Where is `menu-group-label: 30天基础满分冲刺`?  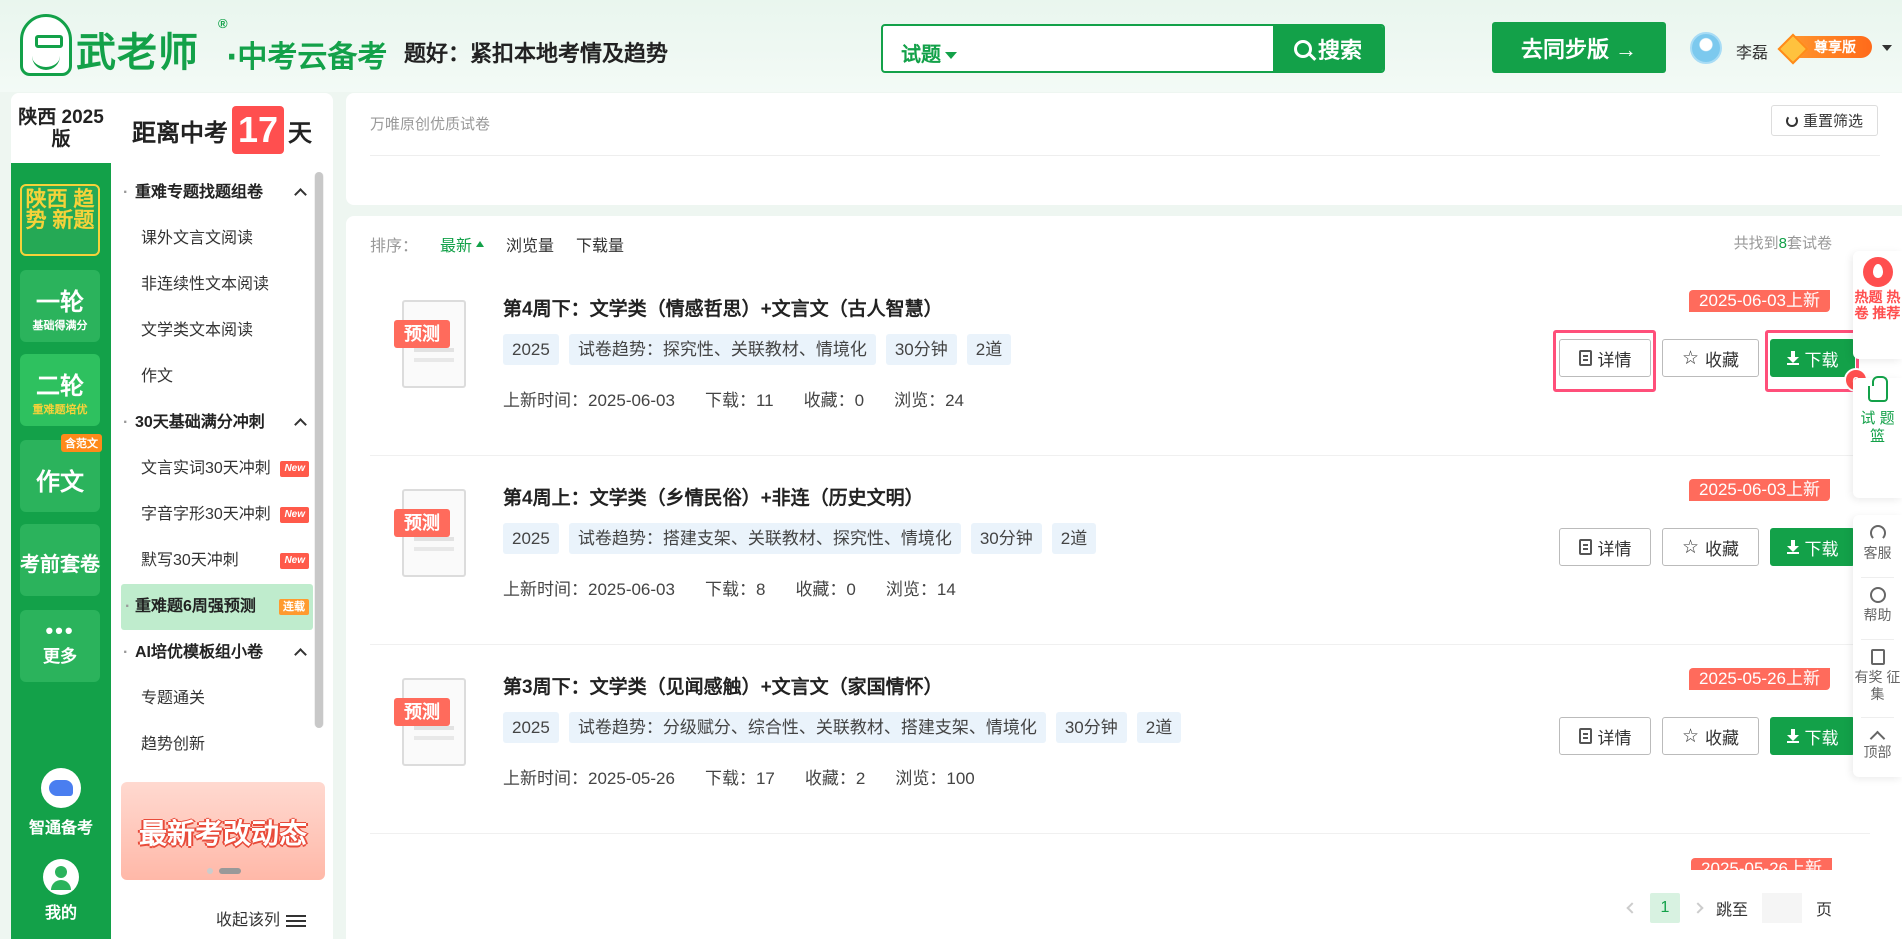 menu-group-label: 30天基础满分冲刺 is located at coordinates (200, 422).